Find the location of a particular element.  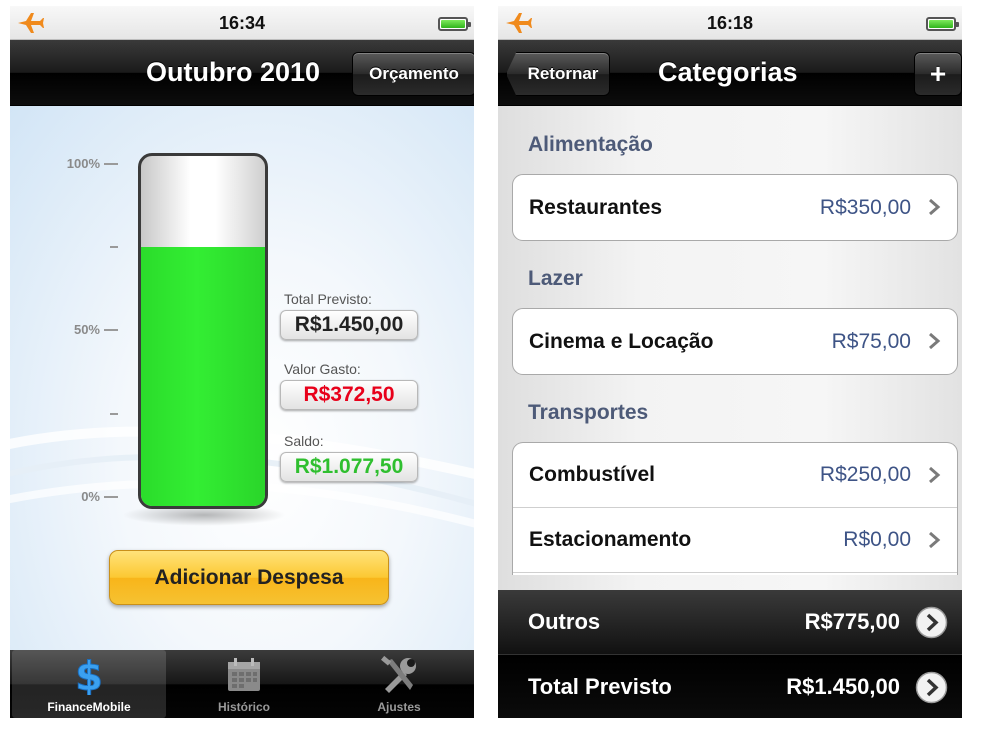

tab-financemobile: $ FinanceMobile is located at coordinates (89, 684).